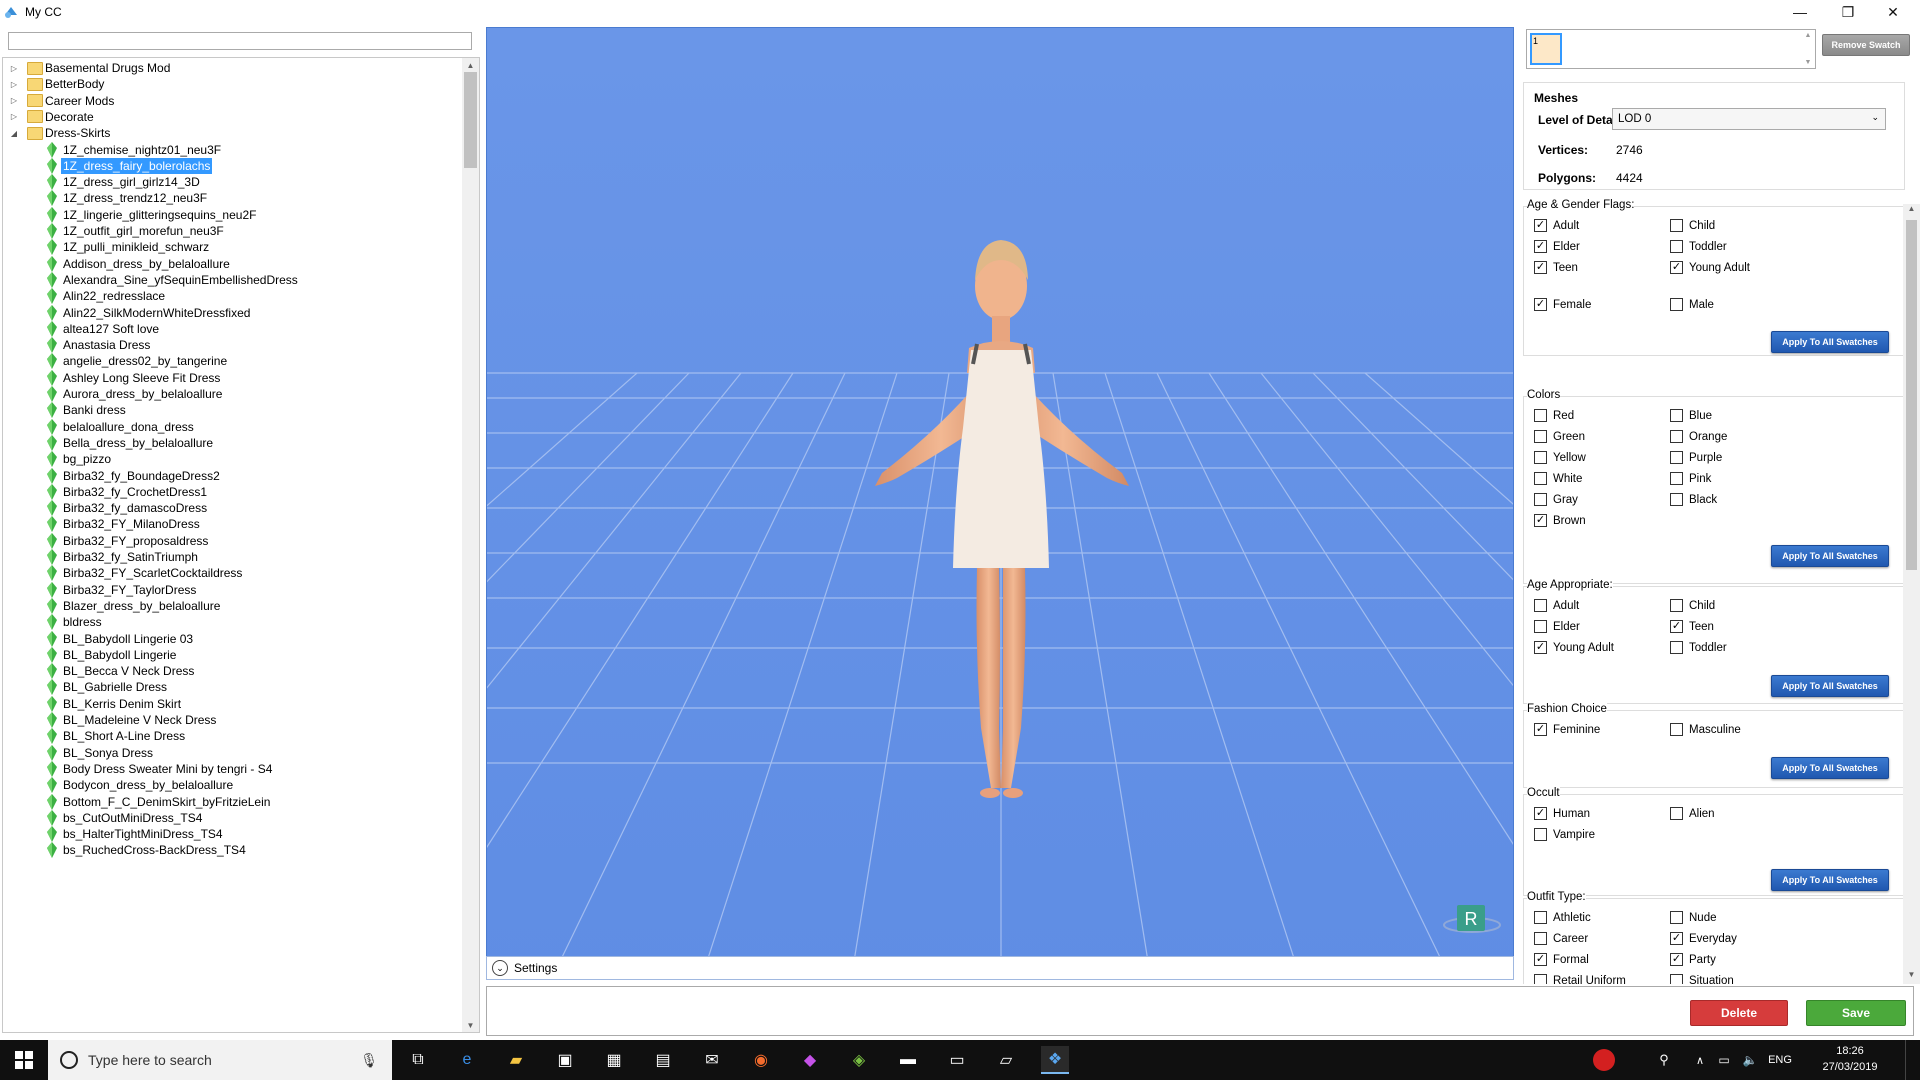 The image size is (1920, 1080). Describe the element at coordinates (1692, 225) in the screenshot. I see `checkbox-child: Child` at that location.